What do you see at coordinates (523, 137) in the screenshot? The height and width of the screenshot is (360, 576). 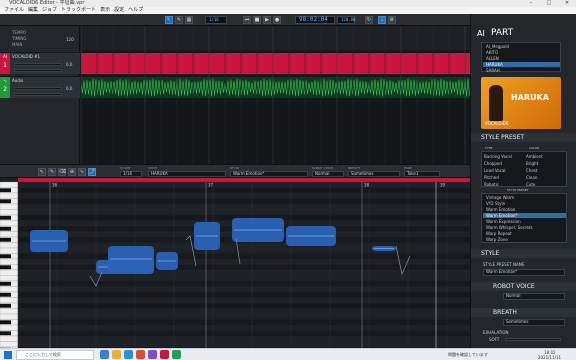 I see `style-preset-header: STYLE PRESET` at bounding box center [523, 137].